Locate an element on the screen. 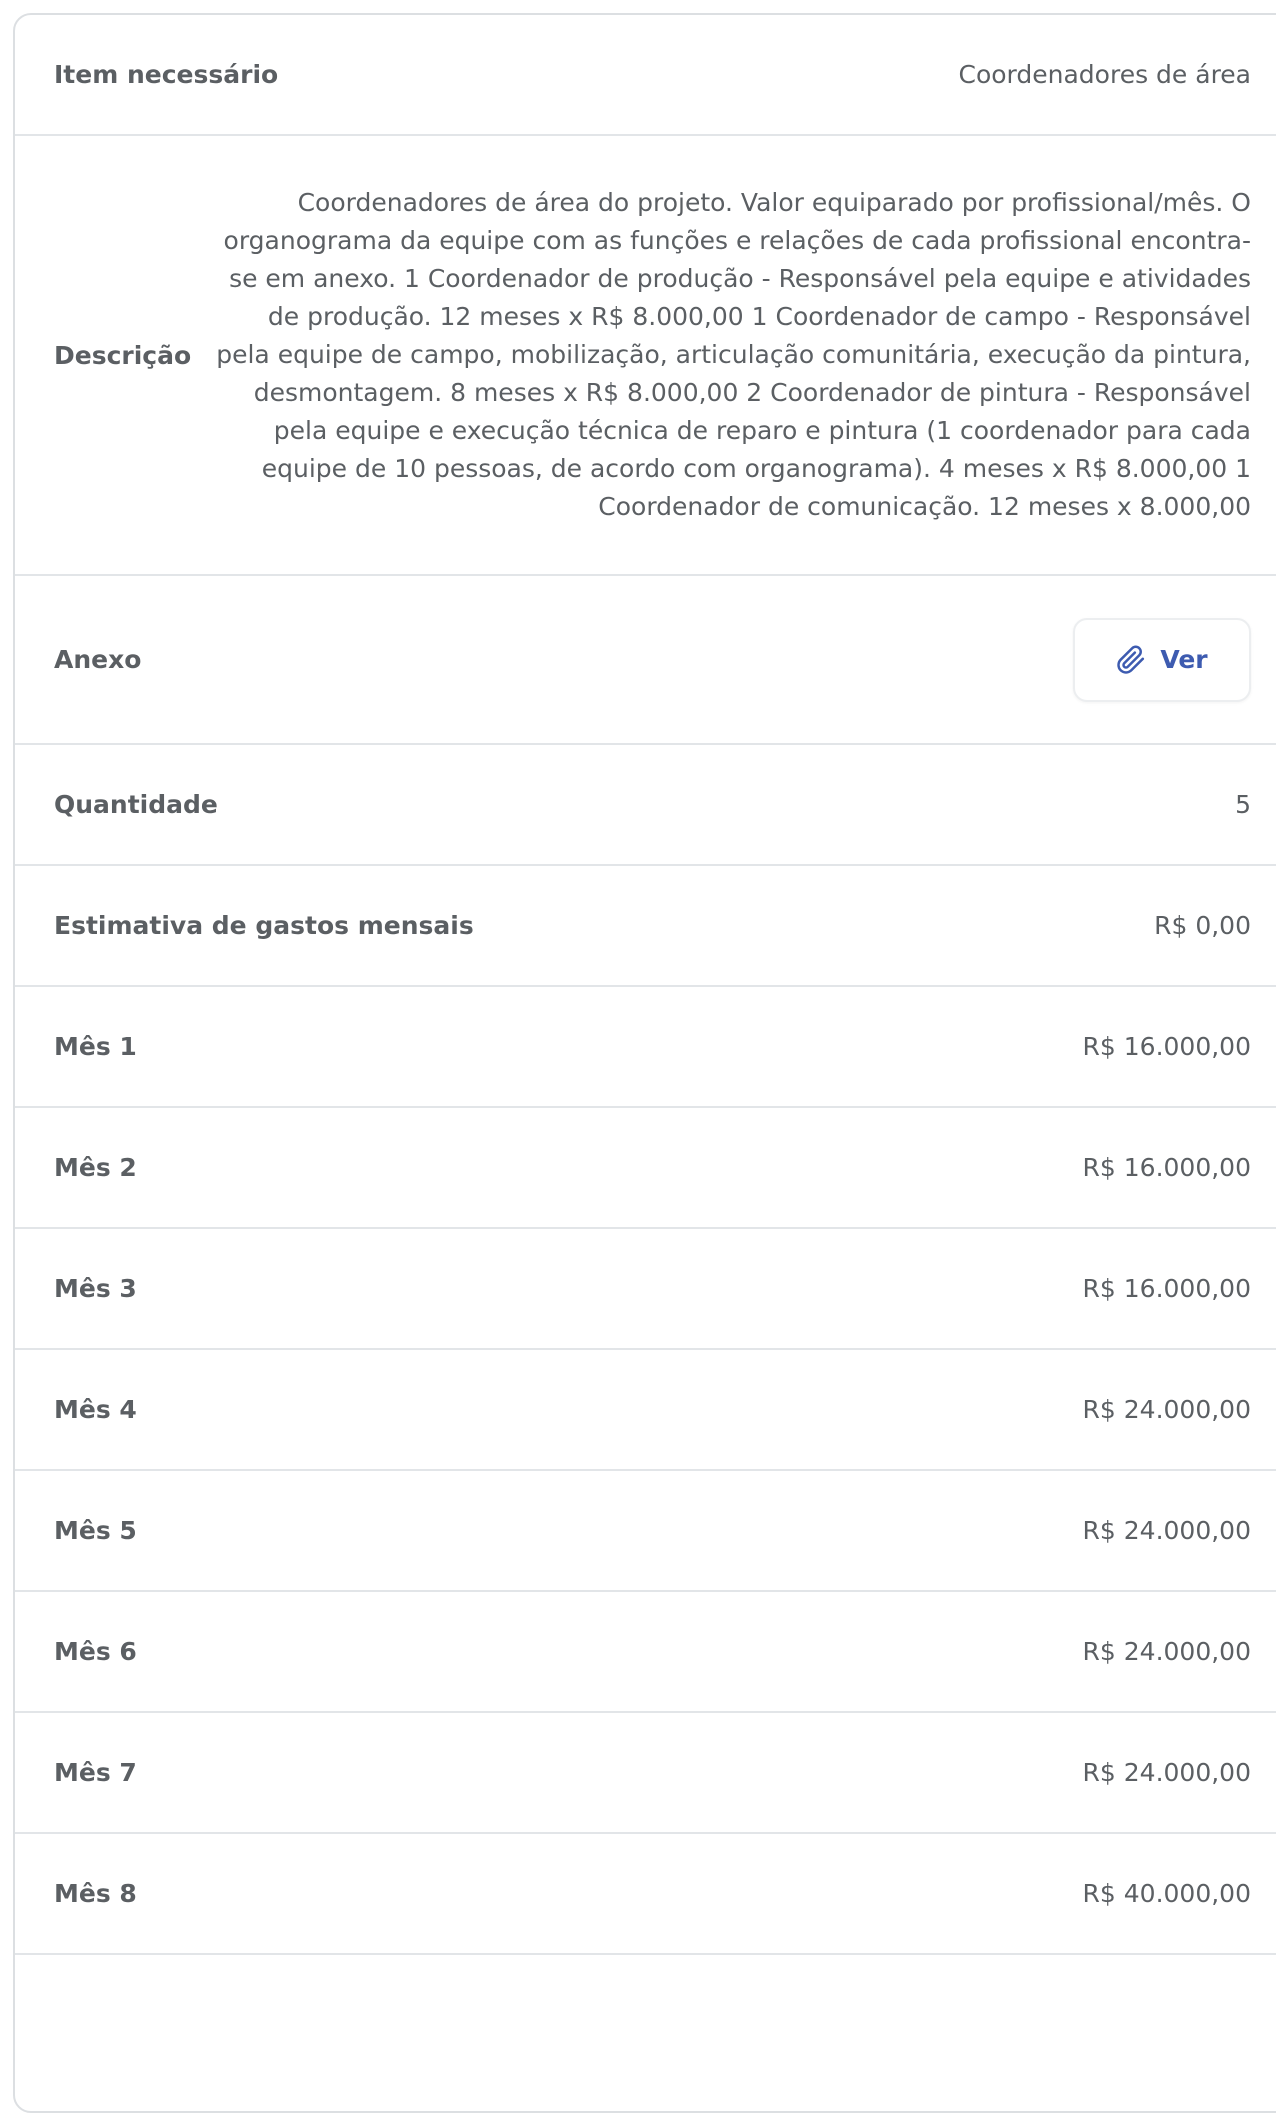 The width and height of the screenshot is (1276, 2113). month-label: Mês 8 is located at coordinates (95, 1893).